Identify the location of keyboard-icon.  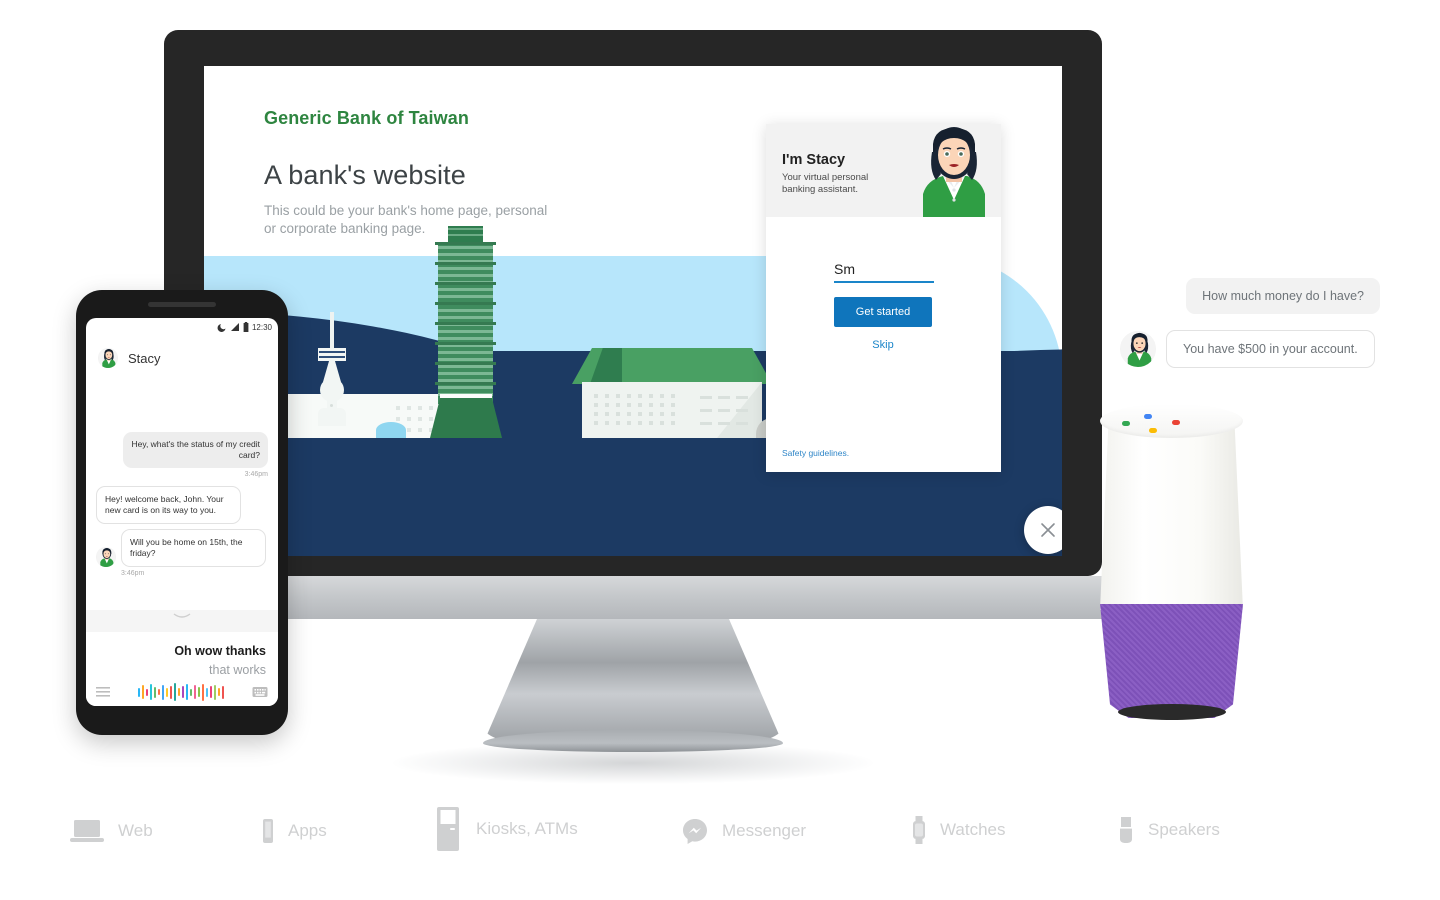
(260, 692).